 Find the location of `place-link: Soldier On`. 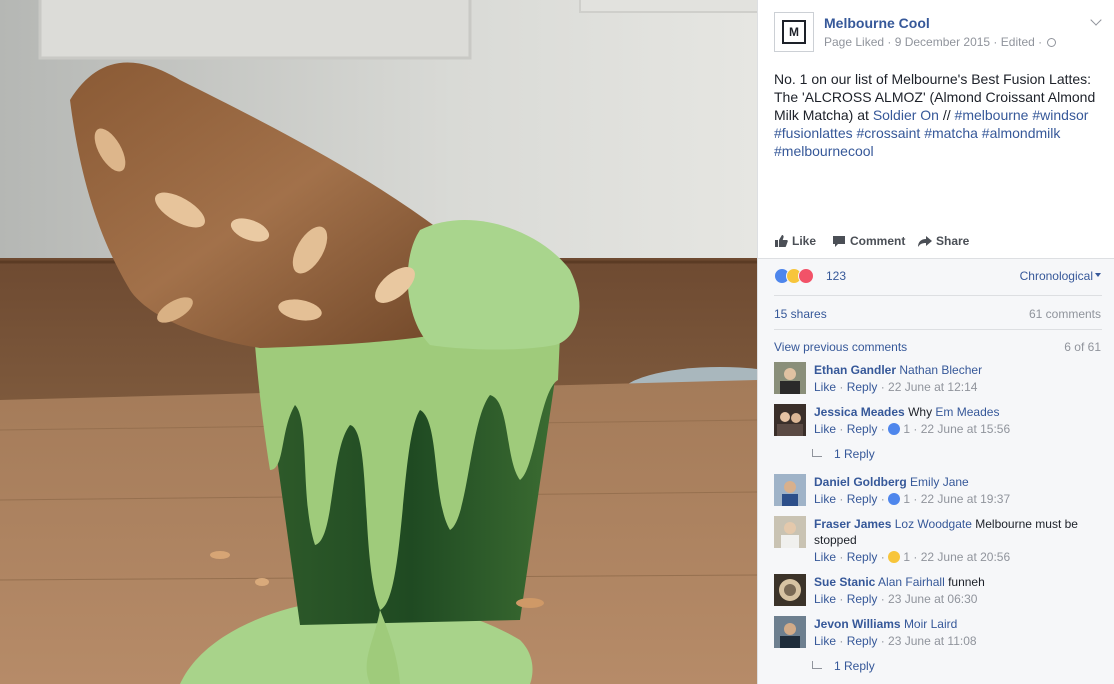

place-link: Soldier On is located at coordinates (906, 115).